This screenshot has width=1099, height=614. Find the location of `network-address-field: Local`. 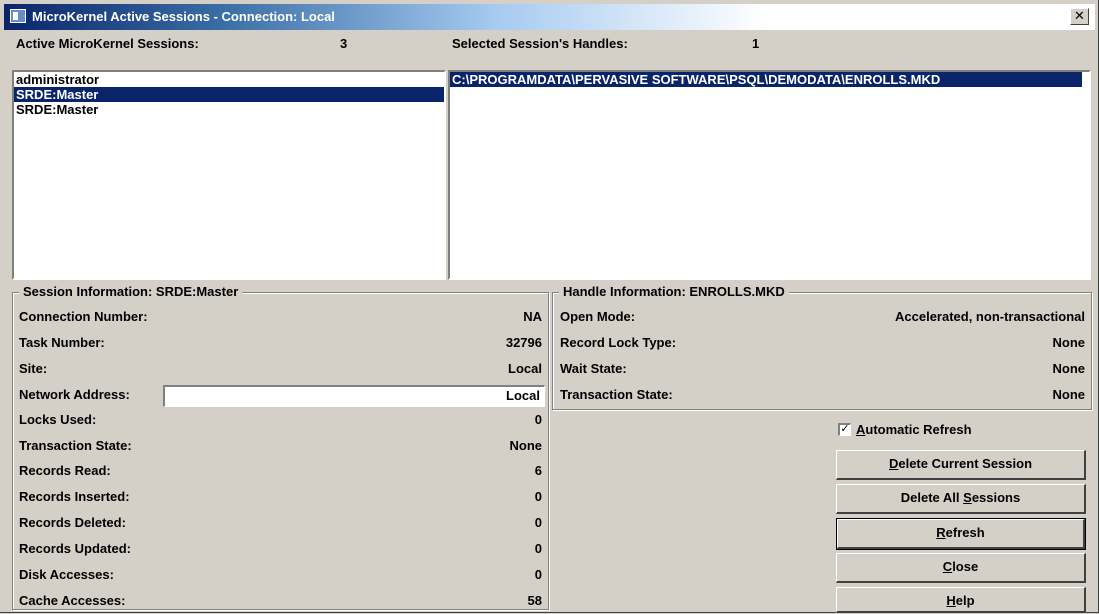

network-address-field: Local is located at coordinates (354, 396).